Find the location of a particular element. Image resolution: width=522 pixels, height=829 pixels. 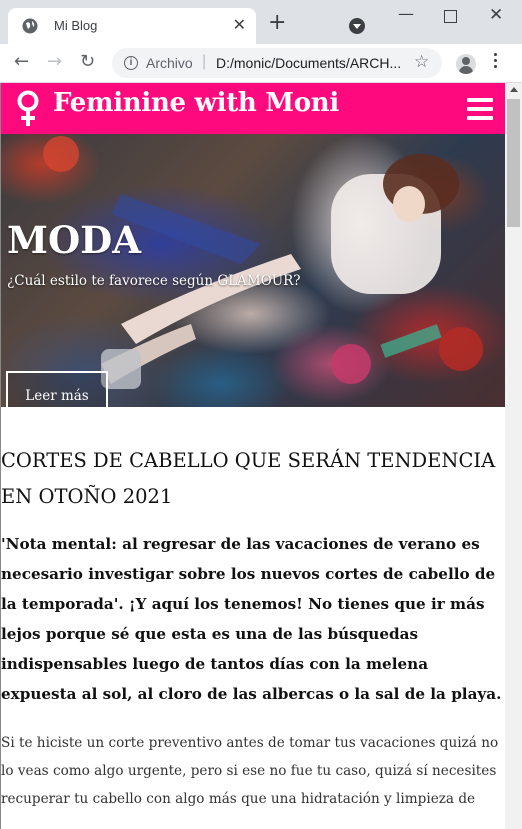

back-icon: ← is located at coordinates (21, 62).